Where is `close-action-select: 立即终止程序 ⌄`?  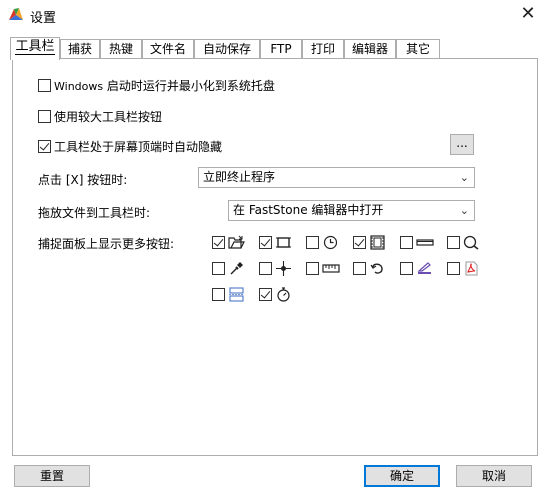
close-action-select: 立即终止程序 ⌄ is located at coordinates (336, 177).